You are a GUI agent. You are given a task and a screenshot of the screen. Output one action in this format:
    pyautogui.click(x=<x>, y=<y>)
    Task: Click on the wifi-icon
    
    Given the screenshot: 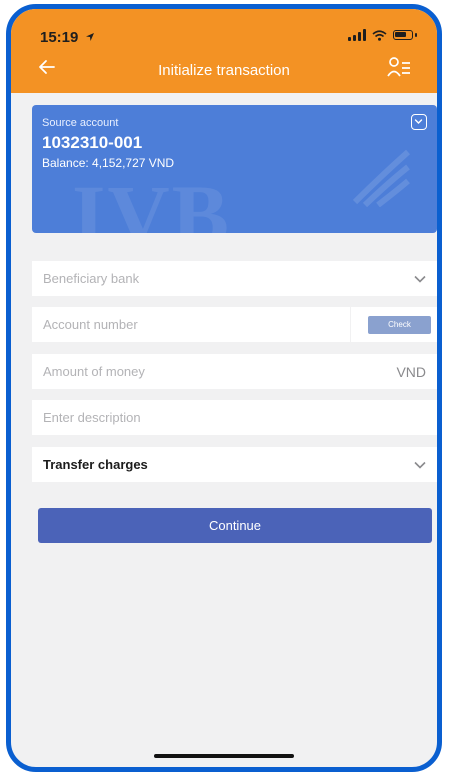 What is the action you would take?
    pyautogui.click(x=379, y=35)
    